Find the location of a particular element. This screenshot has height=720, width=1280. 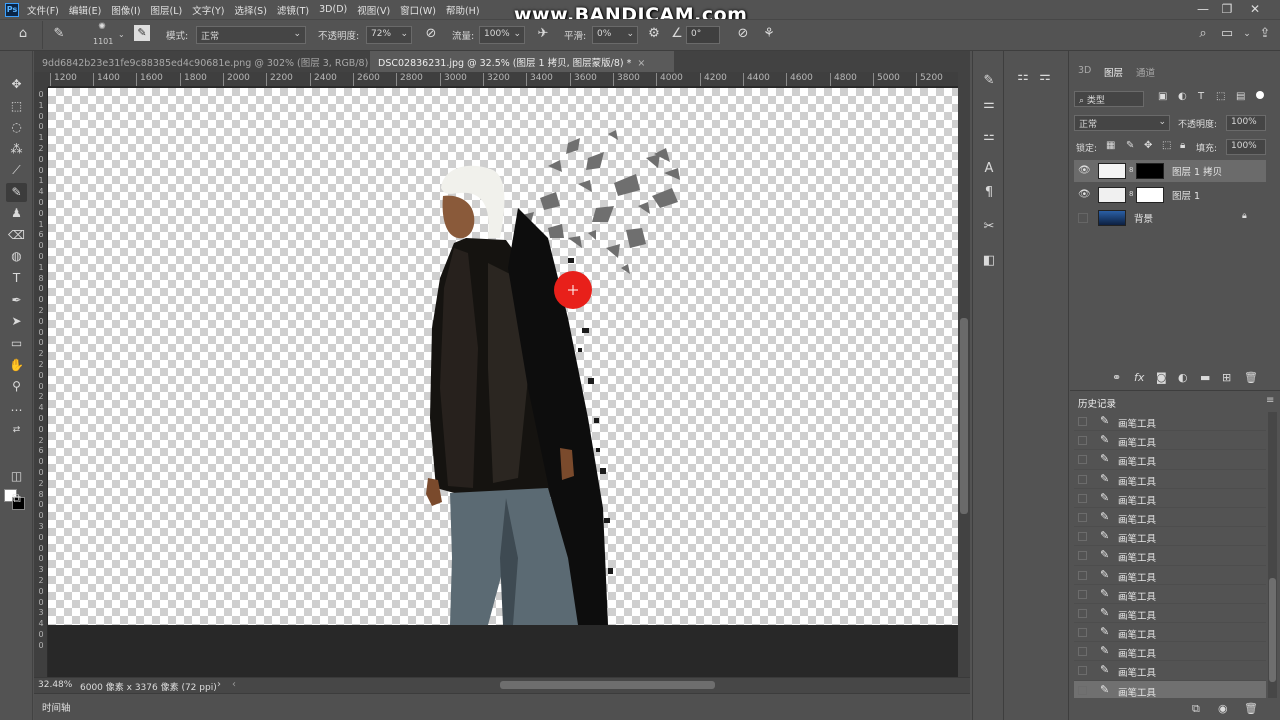

brush-settings-icon: ✎ is located at coordinates (142, 33).